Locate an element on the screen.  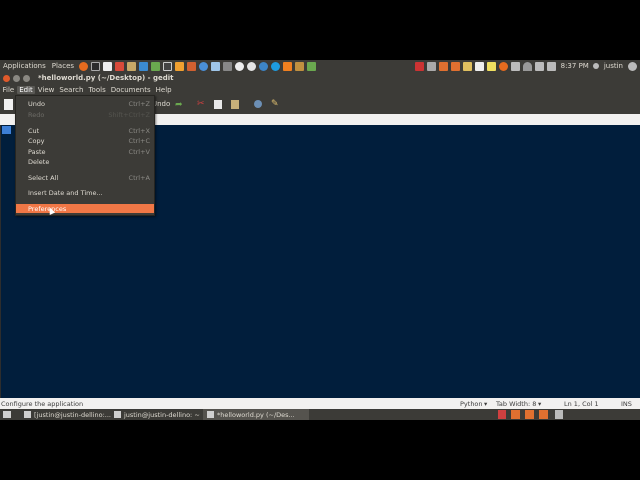
cut-icon: ✂ is located at coordinates (201, 104).